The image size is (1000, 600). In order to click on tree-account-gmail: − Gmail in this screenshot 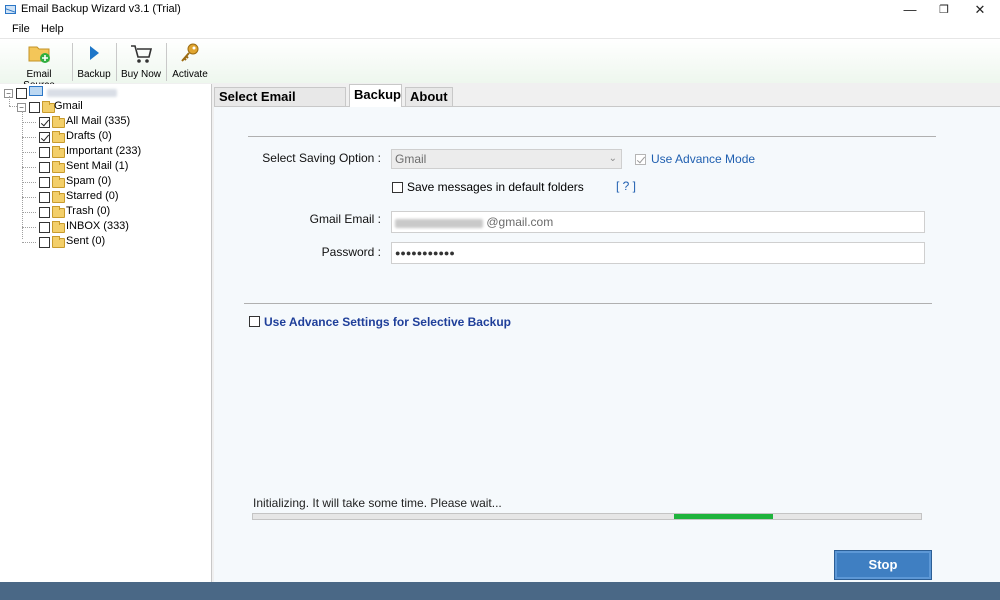, I will do `click(107, 107)`.